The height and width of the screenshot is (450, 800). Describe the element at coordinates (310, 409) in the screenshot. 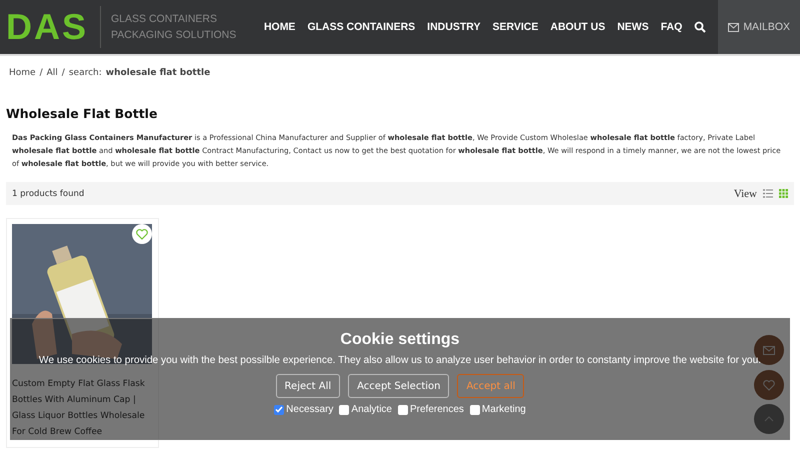

I see `checkbox-label: Necessary` at that location.